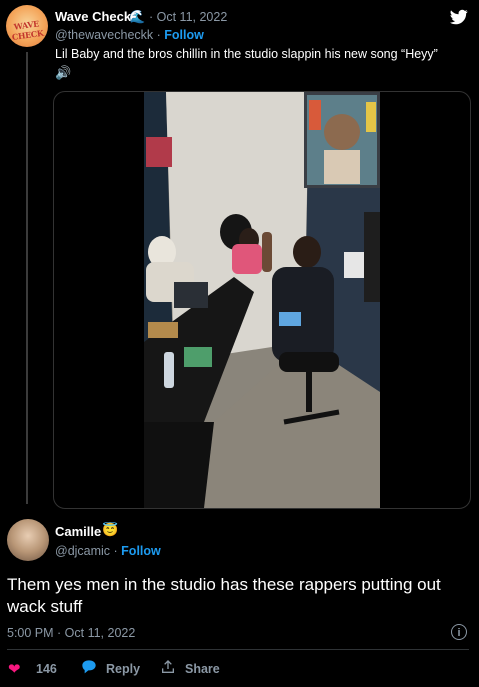  Describe the element at coordinates (46, 669) in the screenshot. I see `like-count: 146` at that location.